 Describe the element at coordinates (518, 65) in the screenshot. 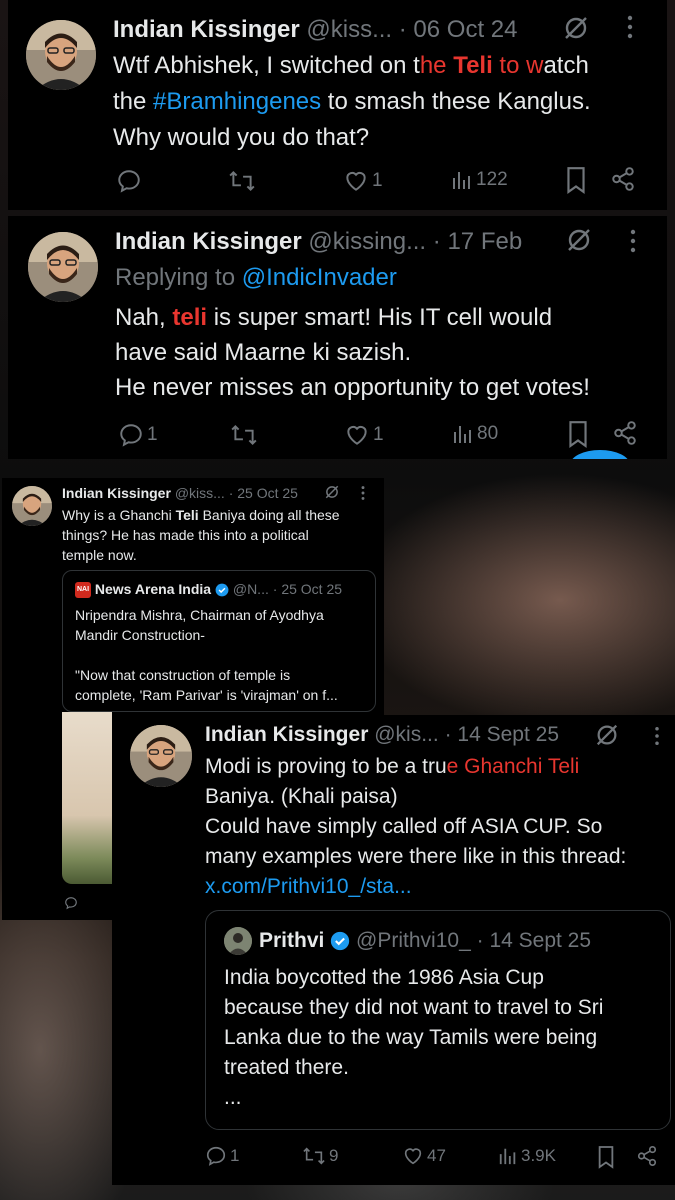

I see `highlight-text: to w` at that location.